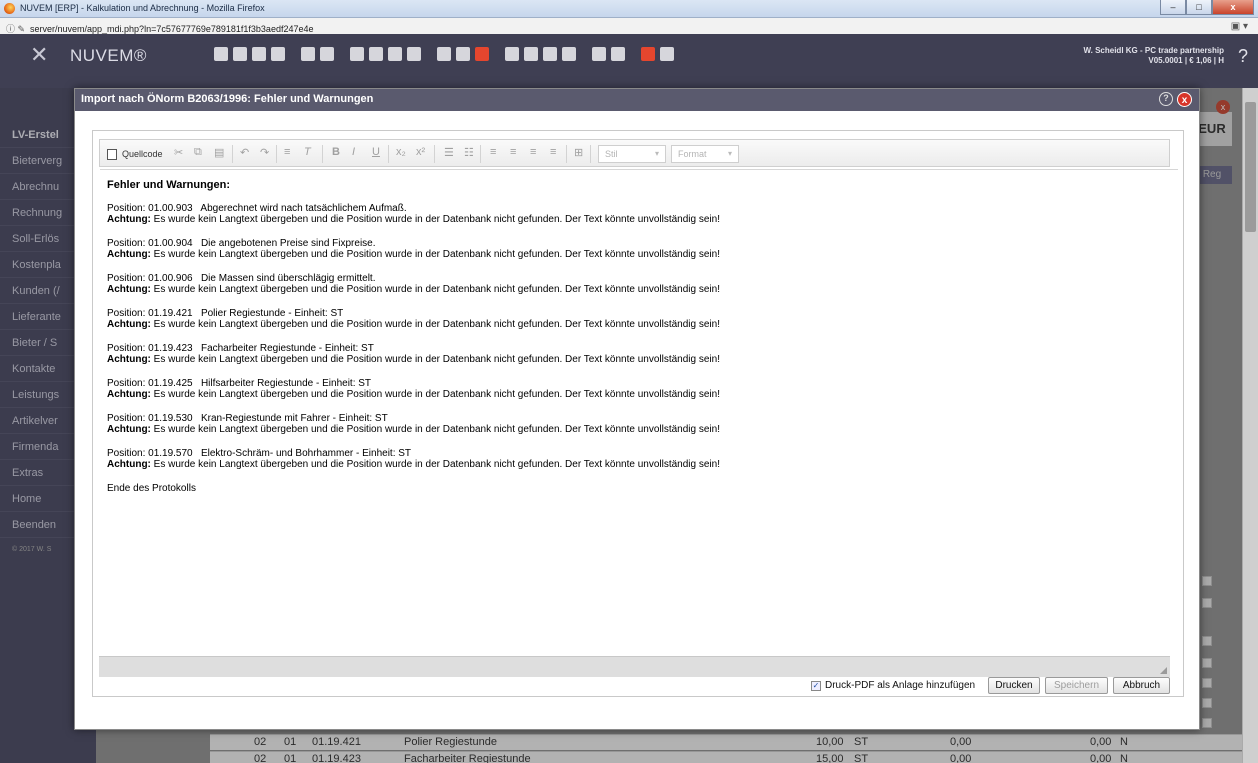 The image size is (1258, 763). What do you see at coordinates (1250, 425) in the screenshot?
I see `page-scrollbar` at bounding box center [1250, 425].